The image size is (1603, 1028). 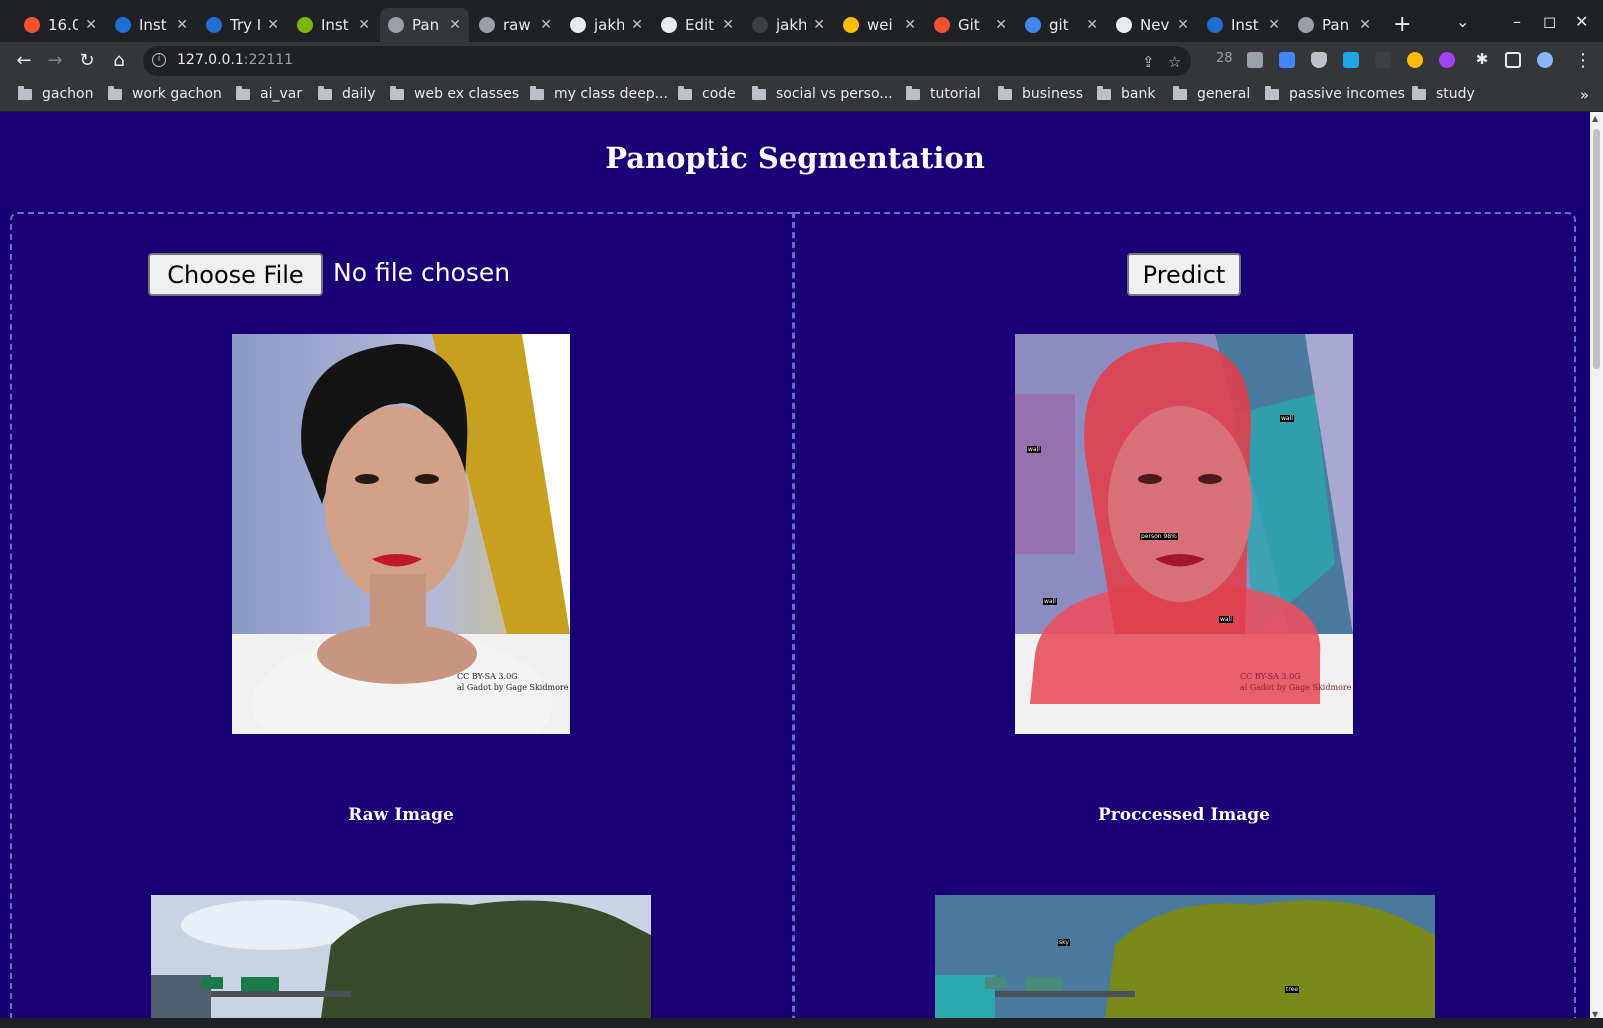 I want to click on browser-toolbar: ← → ↻ ⌂ i 127.0.0.1:22111 ⇪ ☆ 28 ✱ ⋮, so click(x=801, y=61).